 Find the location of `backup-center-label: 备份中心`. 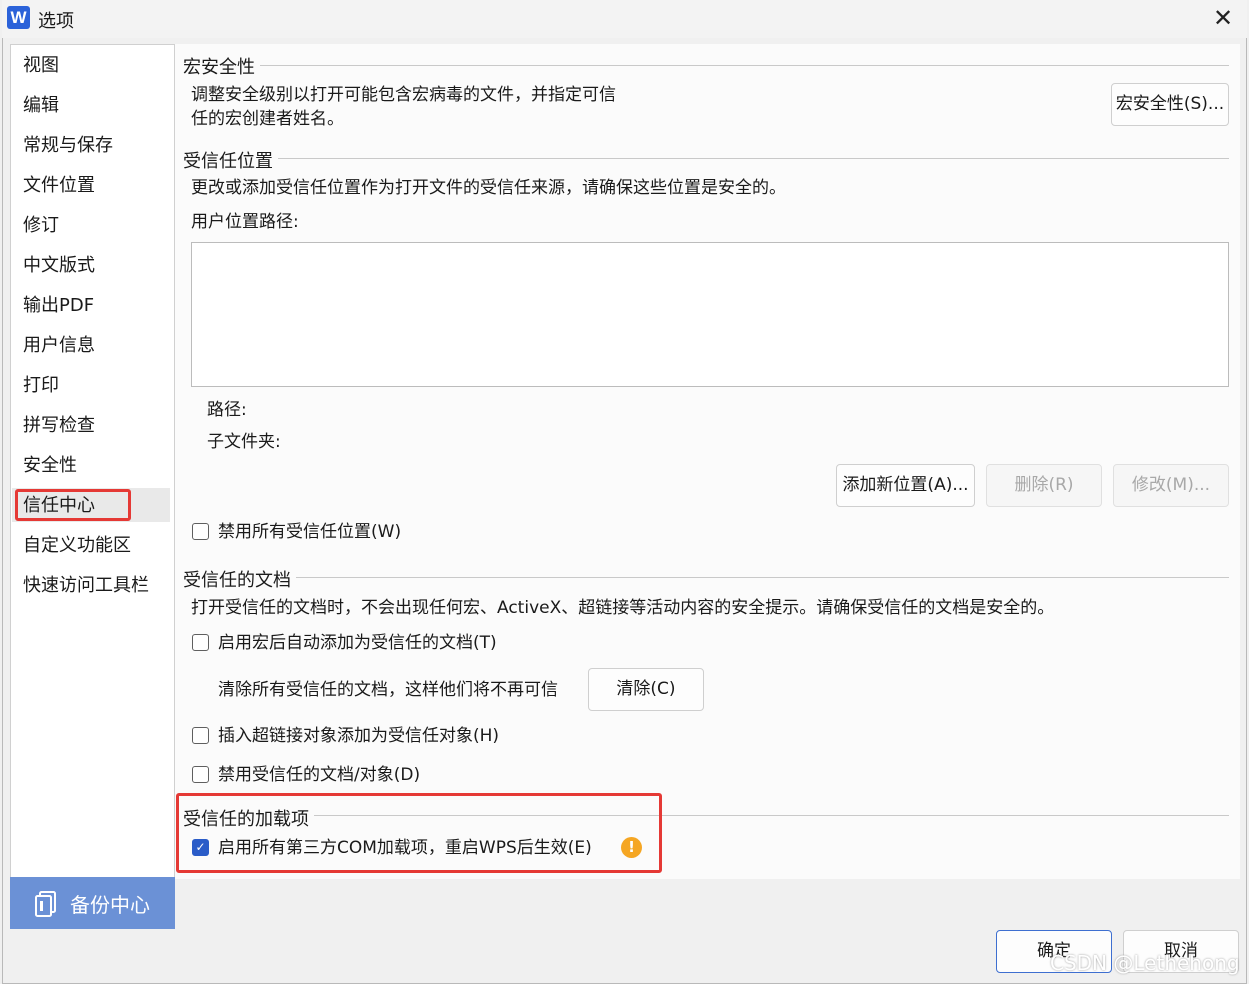

backup-center-label: 备份中心 is located at coordinates (110, 905).